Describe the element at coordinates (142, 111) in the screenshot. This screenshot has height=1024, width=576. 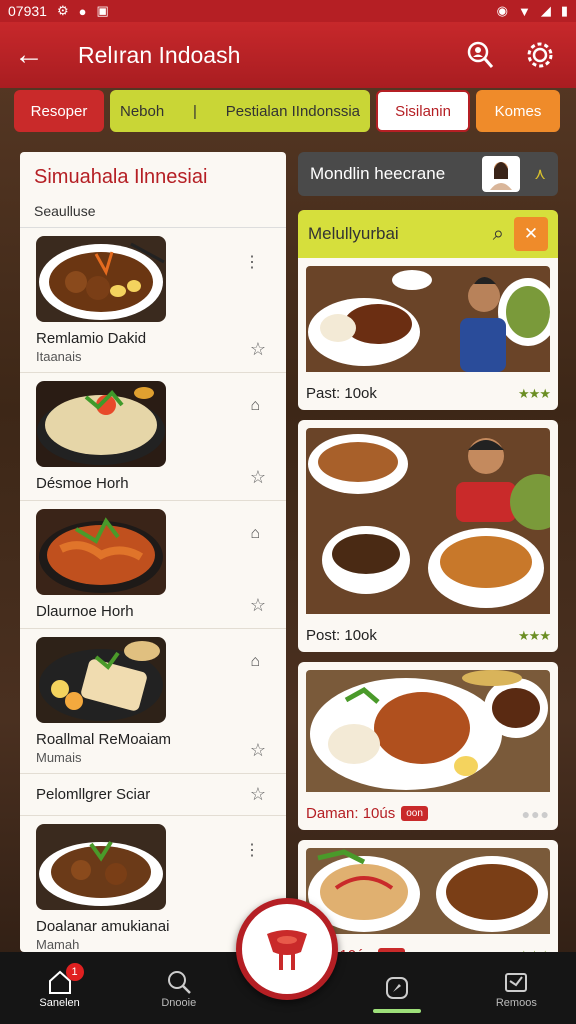
I see `chip-label-a: Neboh` at that location.